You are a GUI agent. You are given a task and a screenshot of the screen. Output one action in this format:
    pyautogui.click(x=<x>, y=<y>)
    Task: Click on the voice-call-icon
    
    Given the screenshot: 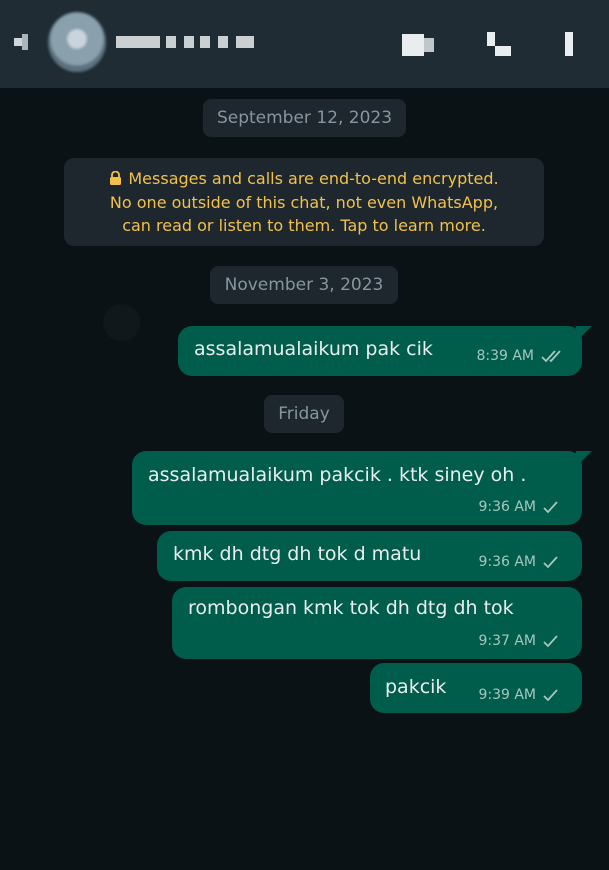 What is the action you would take?
    pyautogui.click(x=500, y=44)
    